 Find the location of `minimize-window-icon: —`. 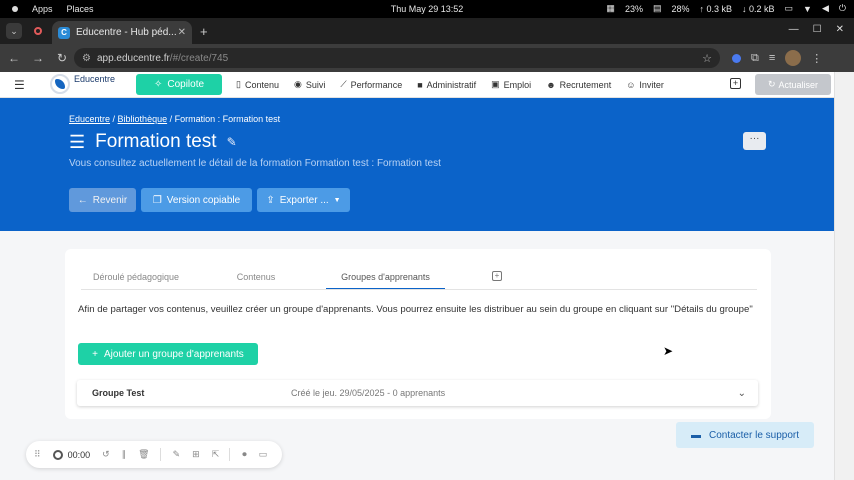

minimize-window-icon: — is located at coordinates (794, 29).